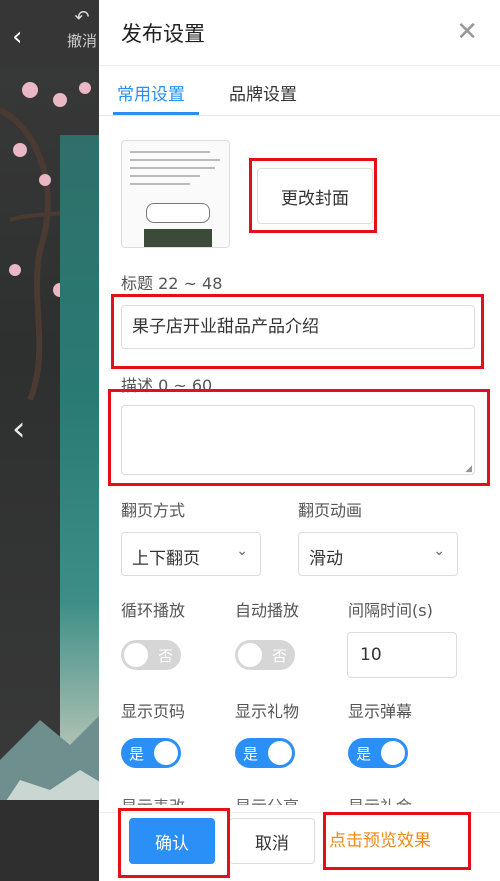  Describe the element at coordinates (52, 840) in the screenshot. I see `editor-bottom-area` at that location.